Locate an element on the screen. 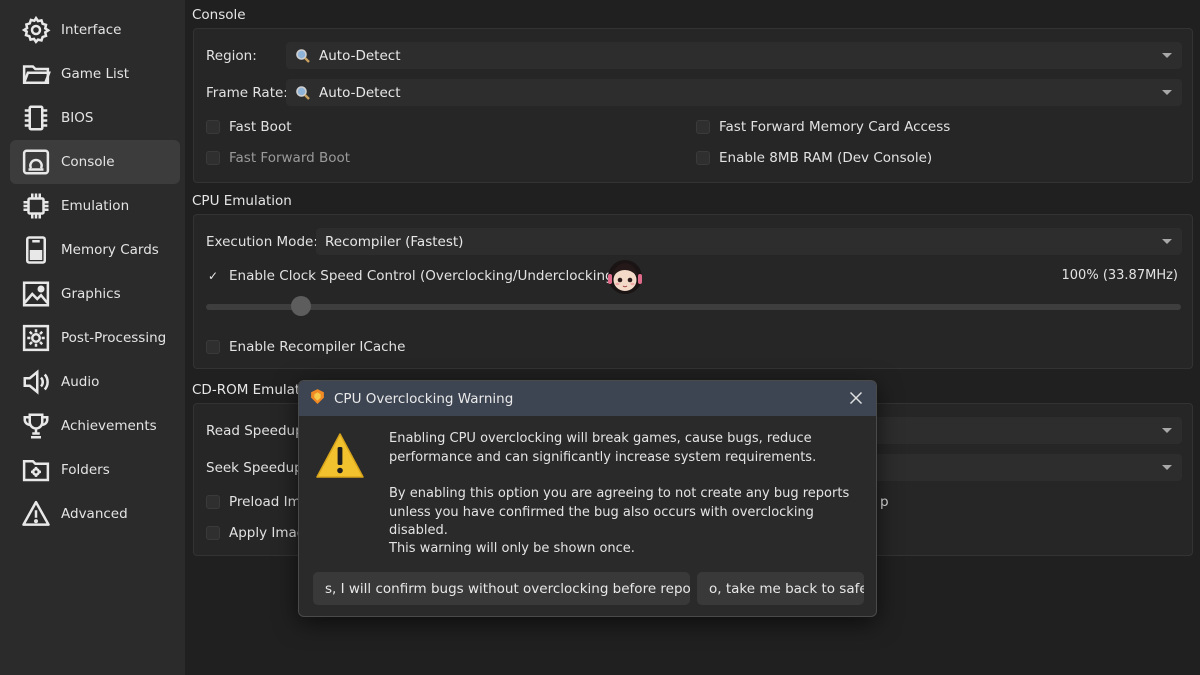  image-icon is located at coordinates (36, 294).